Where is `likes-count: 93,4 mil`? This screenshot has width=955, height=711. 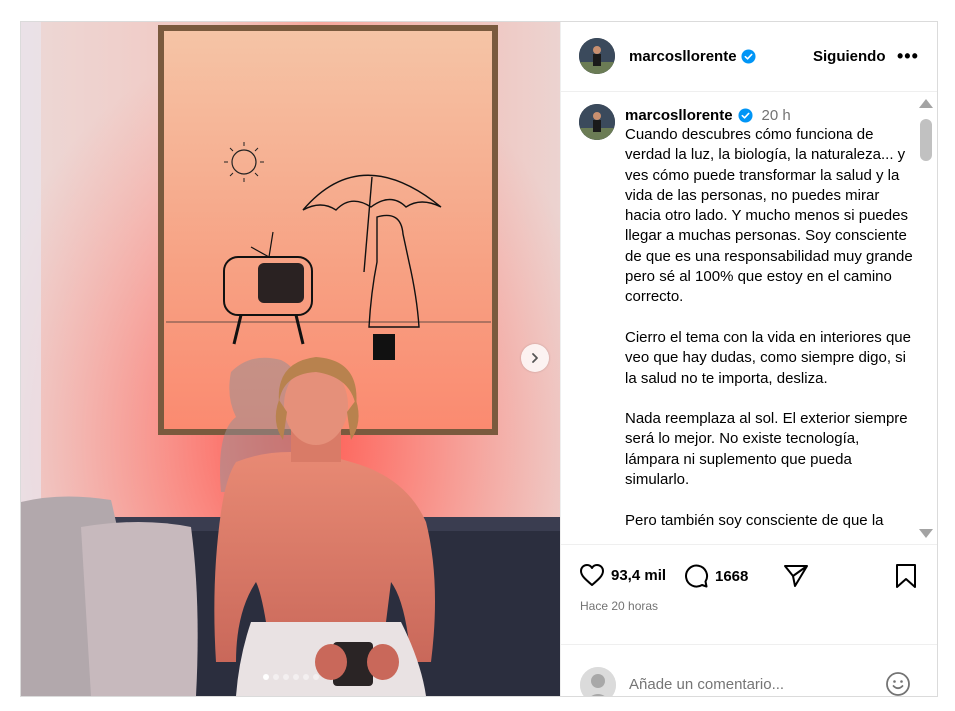 likes-count: 93,4 mil is located at coordinates (638, 575).